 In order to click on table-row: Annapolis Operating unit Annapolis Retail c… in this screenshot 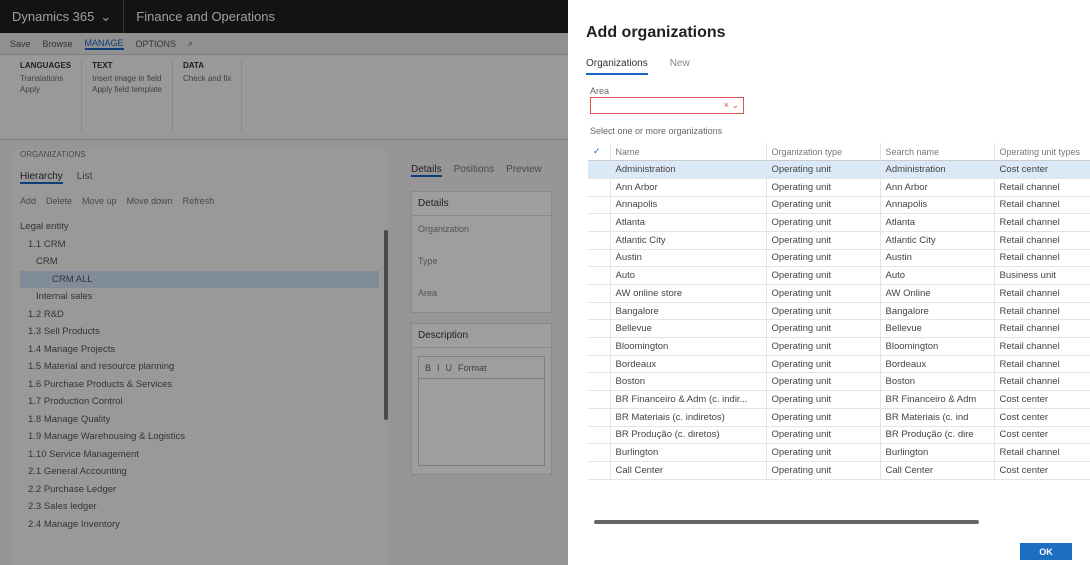, I will do `click(839, 205)`.